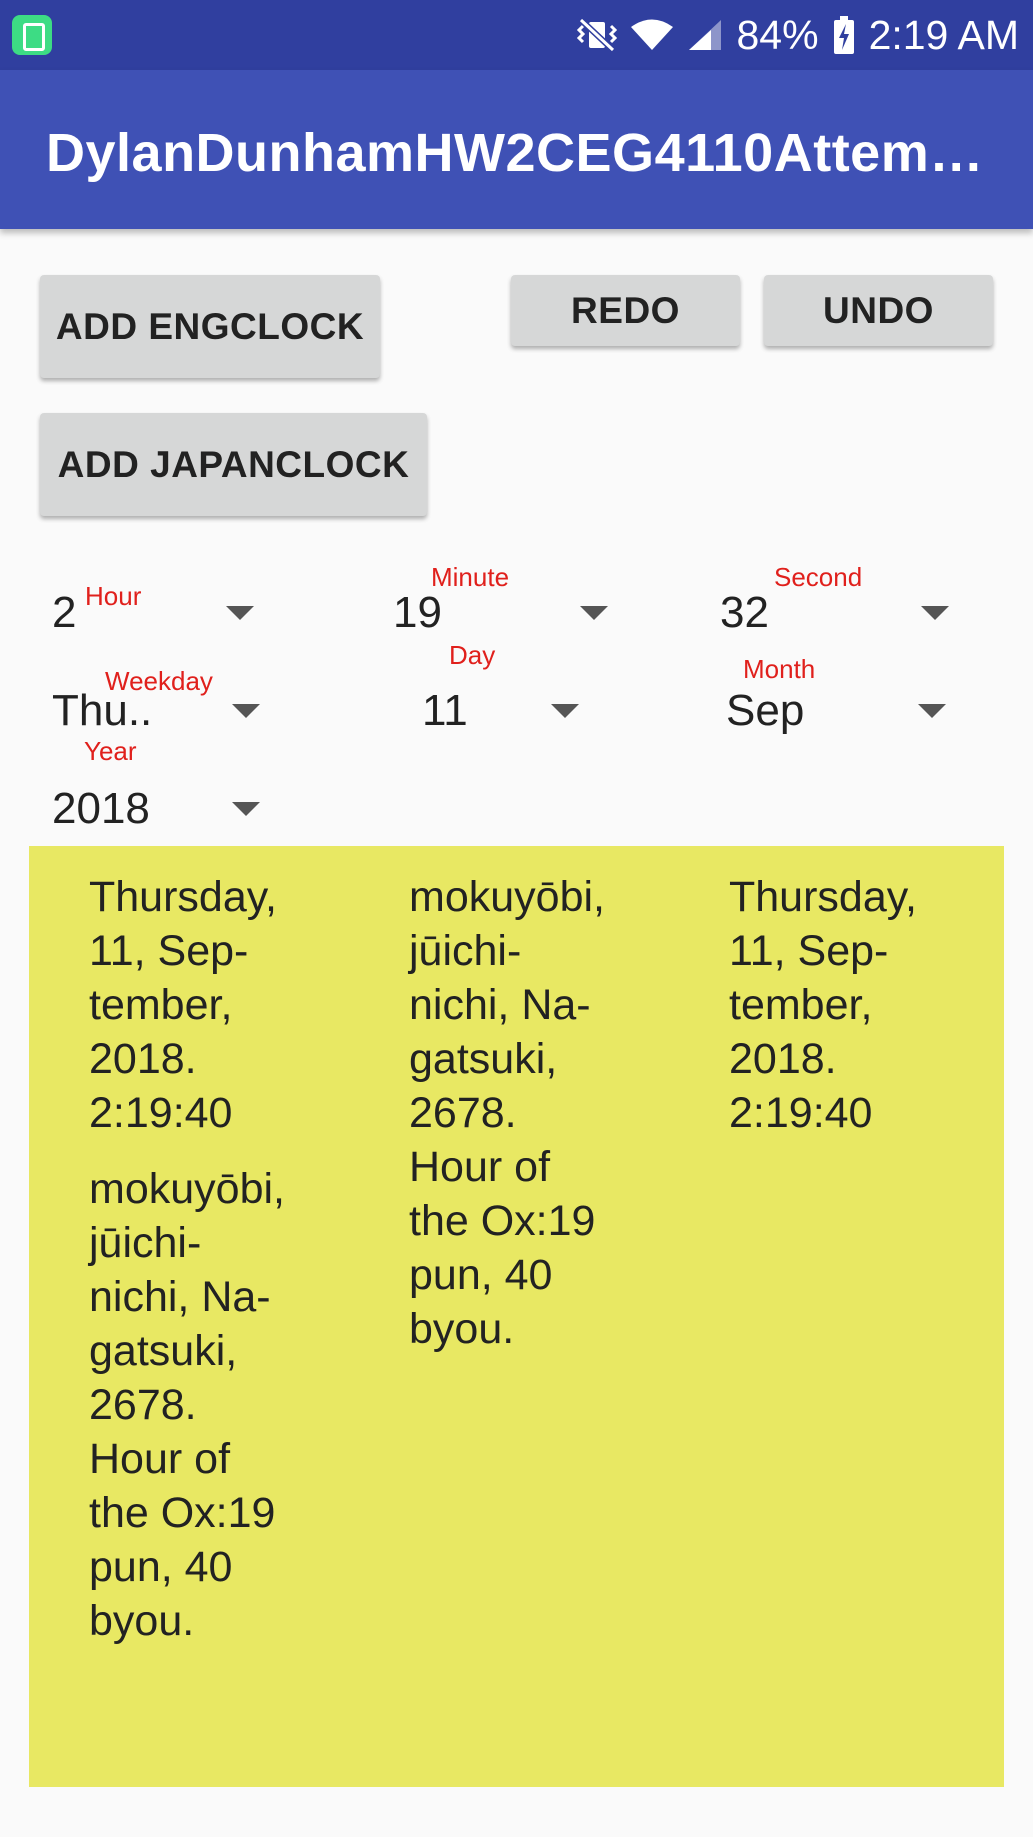  I want to click on hour-value: 2, so click(64, 612).